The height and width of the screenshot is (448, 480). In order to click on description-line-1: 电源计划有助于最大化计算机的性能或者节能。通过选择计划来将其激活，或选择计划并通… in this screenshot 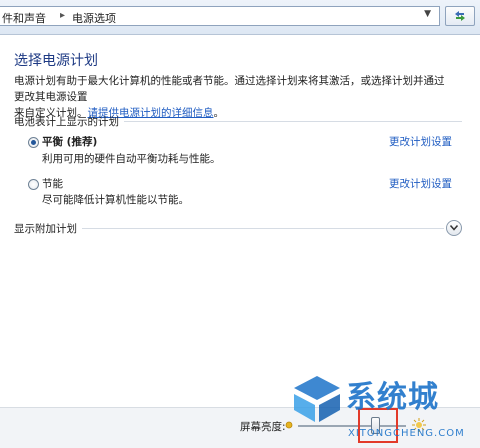, I will do `click(229, 89)`.